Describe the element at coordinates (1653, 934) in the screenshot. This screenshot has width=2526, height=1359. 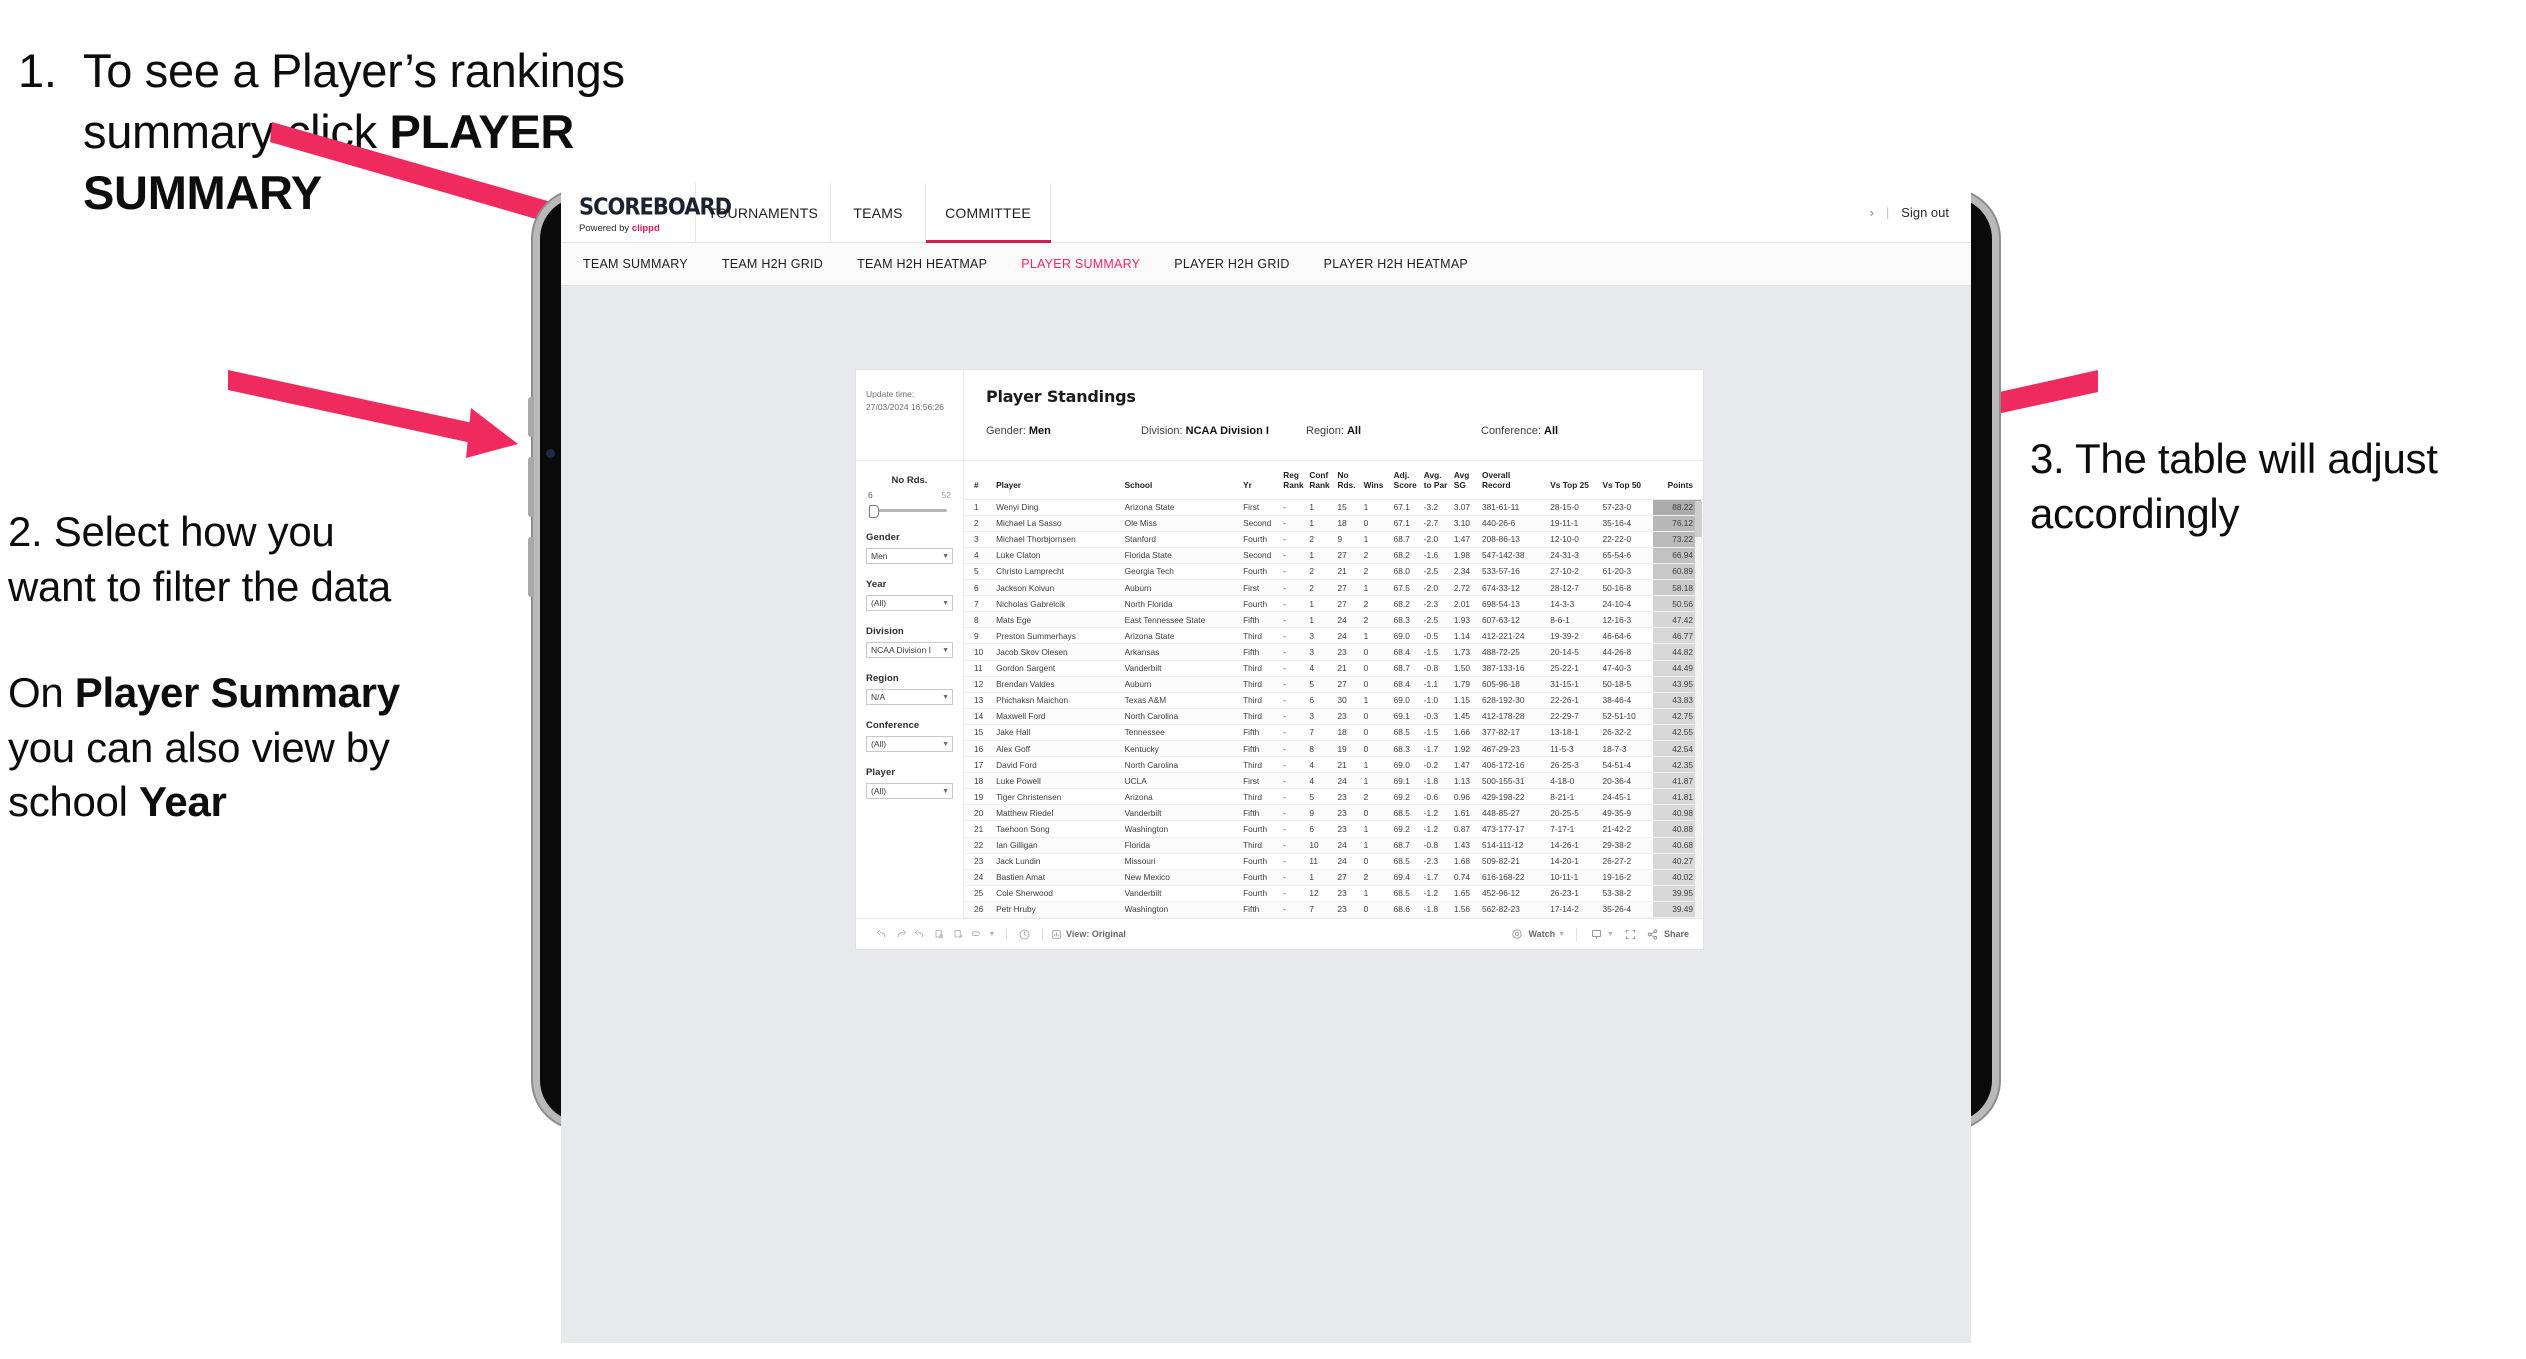
I see `share-icon` at that location.